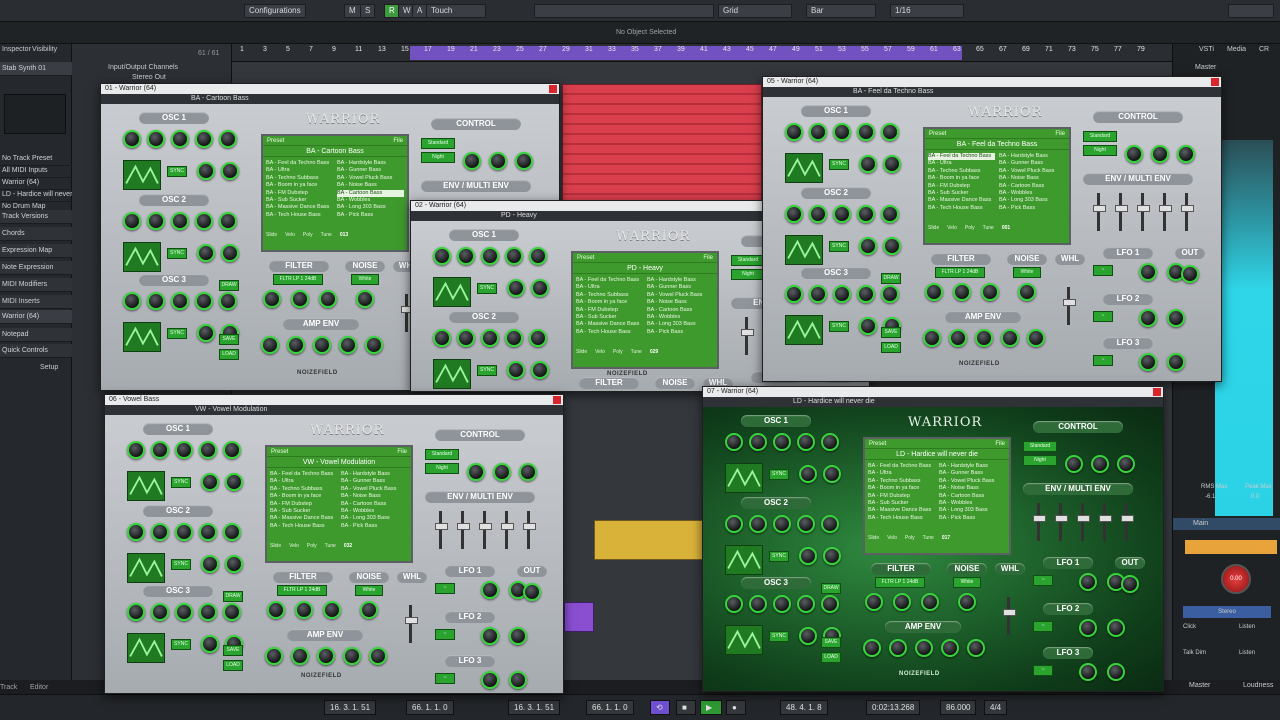 This screenshot has width=1280, height=720. What do you see at coordinates (1043, 580) in the screenshot?
I see `lfo-wave-button: ~` at bounding box center [1043, 580].